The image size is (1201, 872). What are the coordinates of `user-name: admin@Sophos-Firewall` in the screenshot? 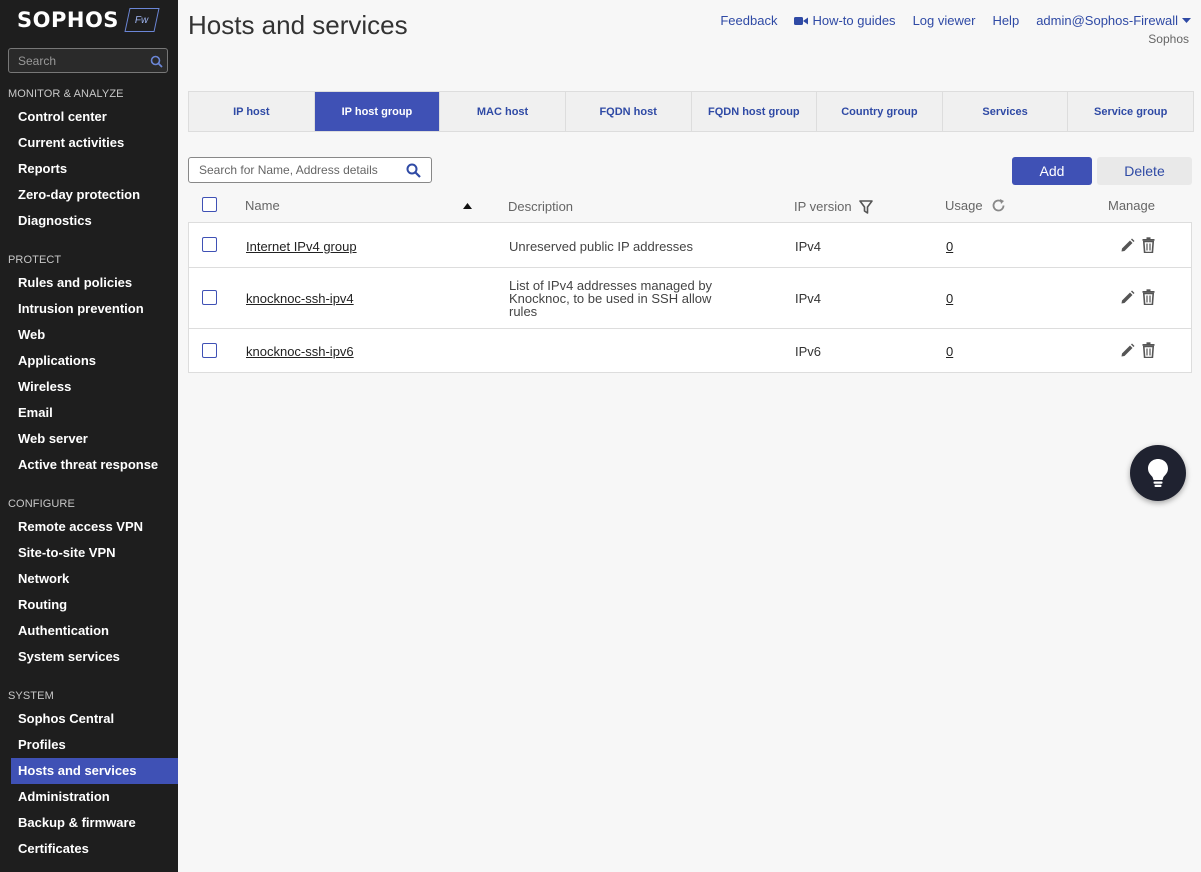 It's located at (1107, 20).